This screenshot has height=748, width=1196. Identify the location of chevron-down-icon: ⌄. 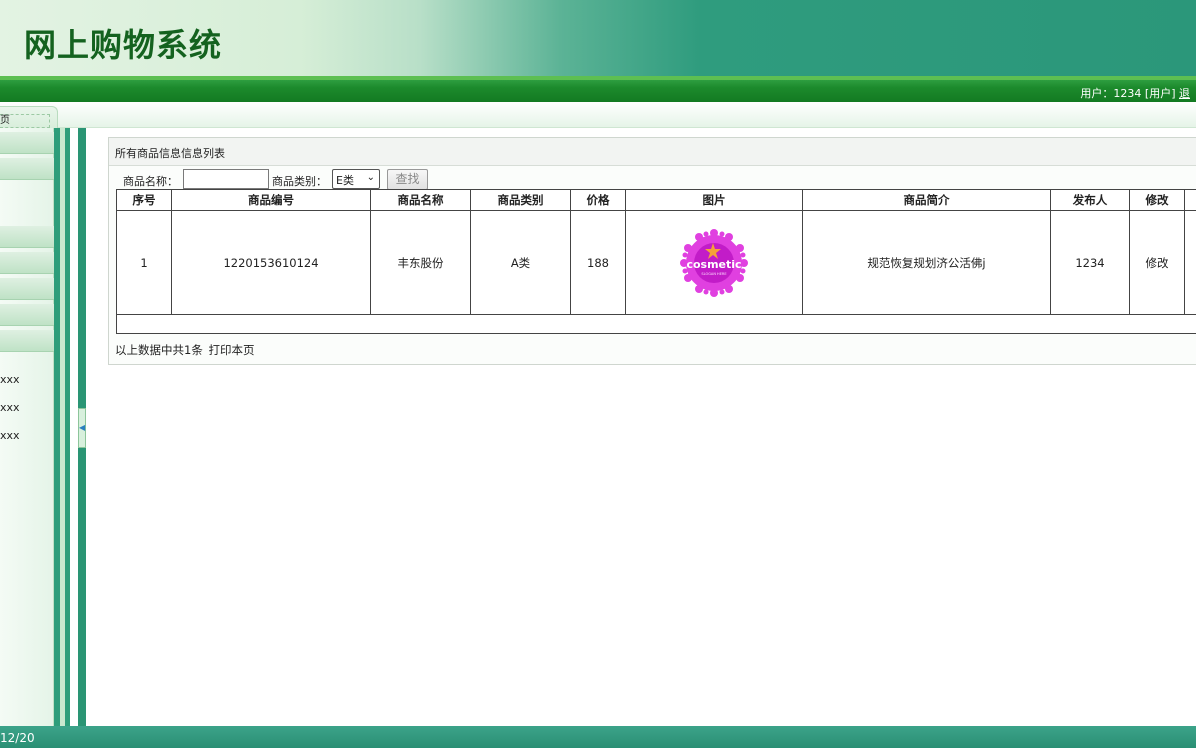
(370, 177).